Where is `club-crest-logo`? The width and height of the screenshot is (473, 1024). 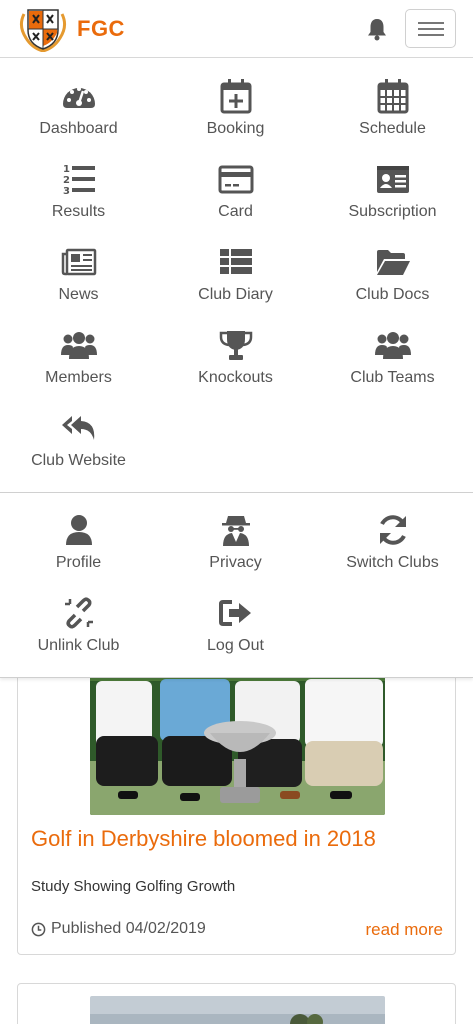 club-crest-logo is located at coordinates (43, 30).